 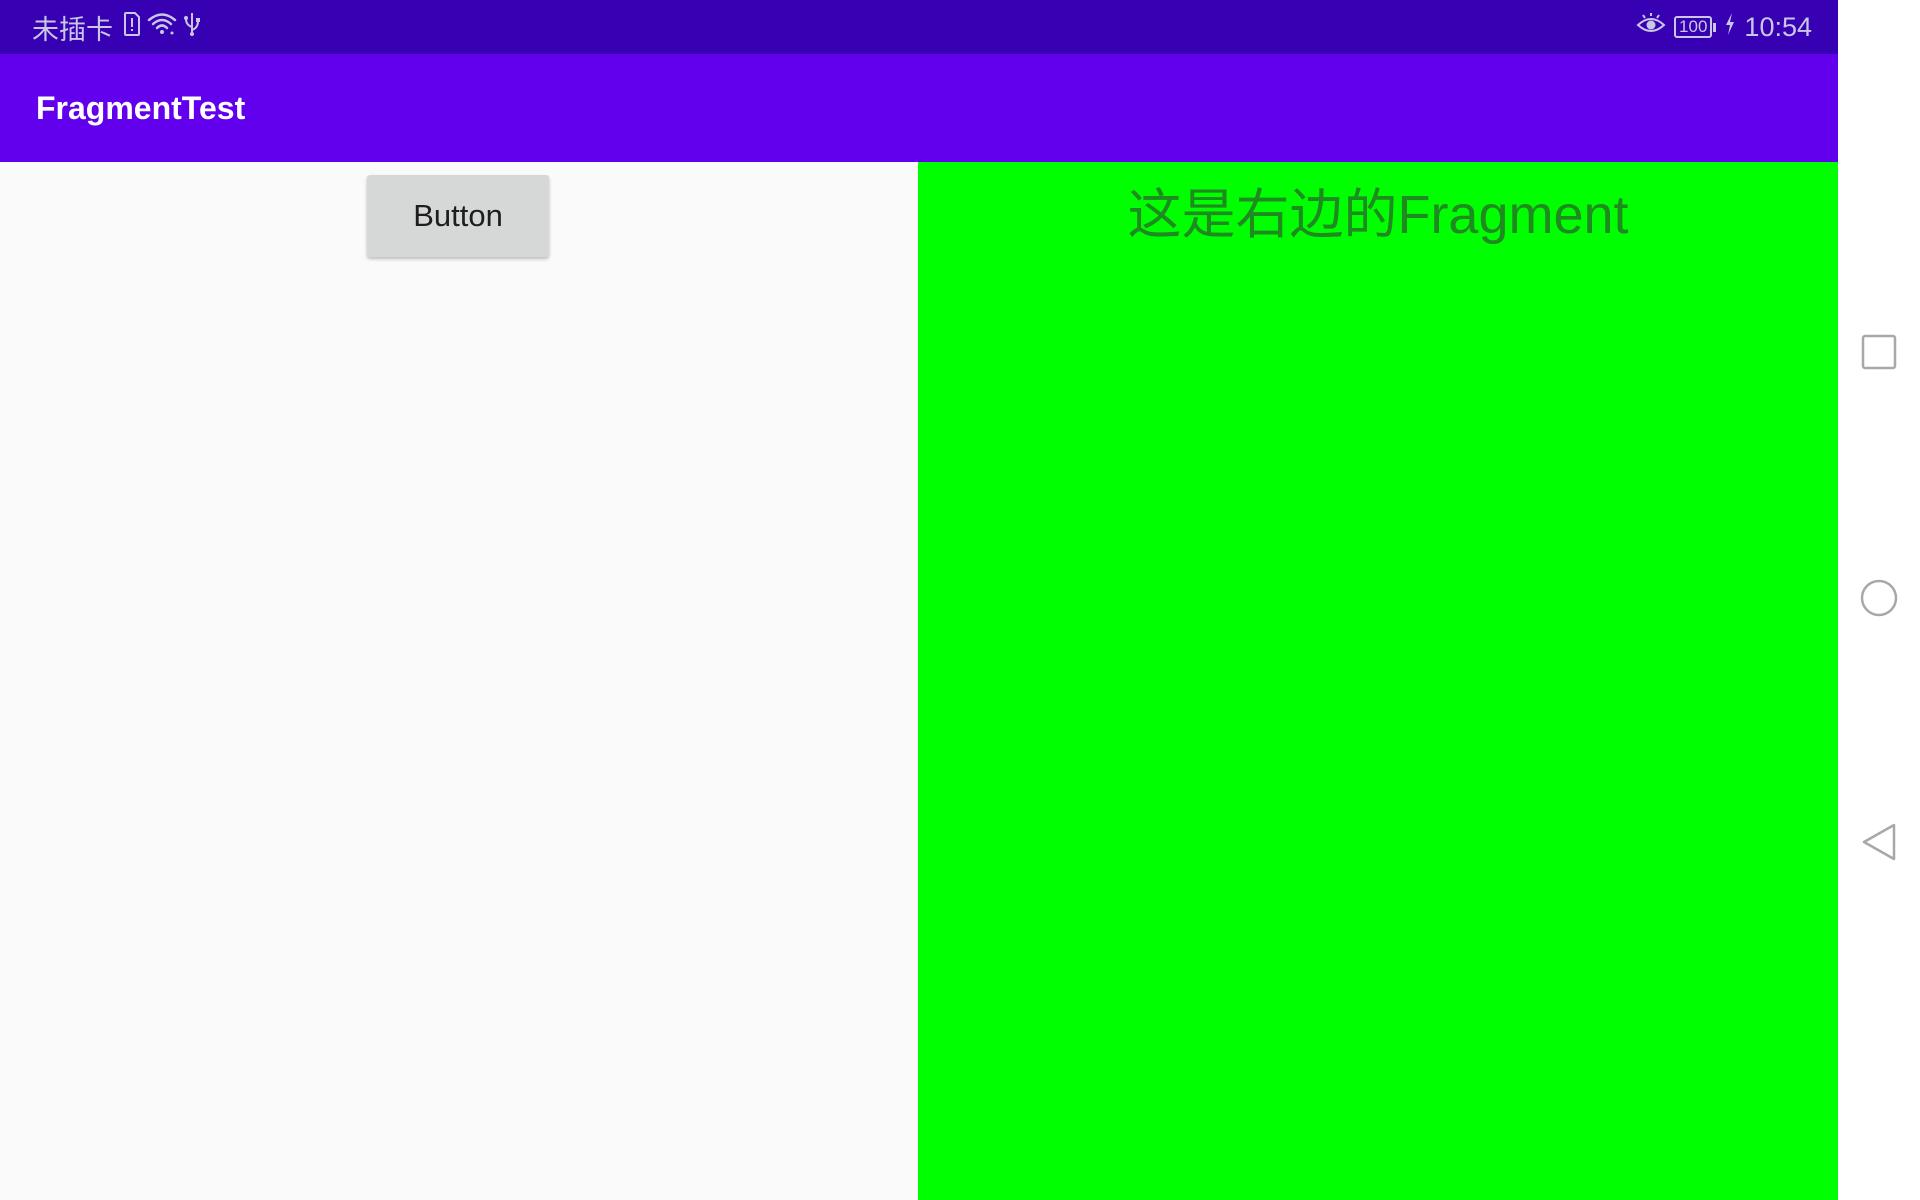 I want to click on home-button, so click(x=1879, y=600).